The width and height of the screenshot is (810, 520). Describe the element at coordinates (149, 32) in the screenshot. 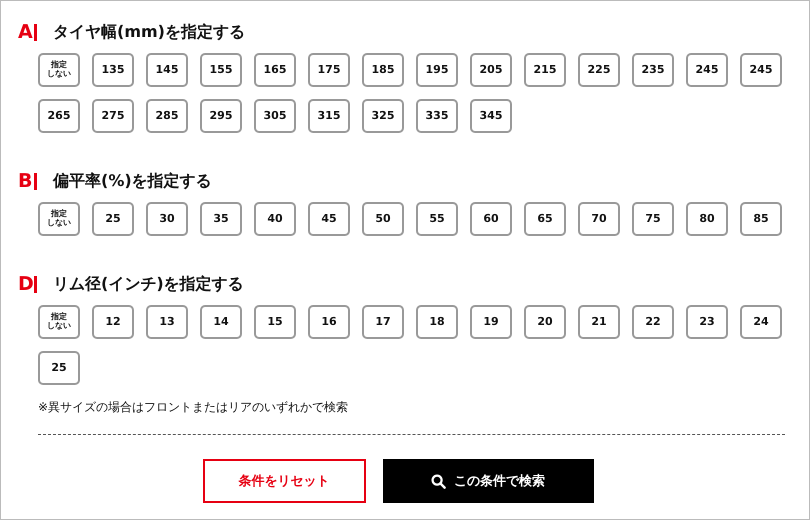

I see `section-title: タイヤ幅(mm)を指定する` at that location.